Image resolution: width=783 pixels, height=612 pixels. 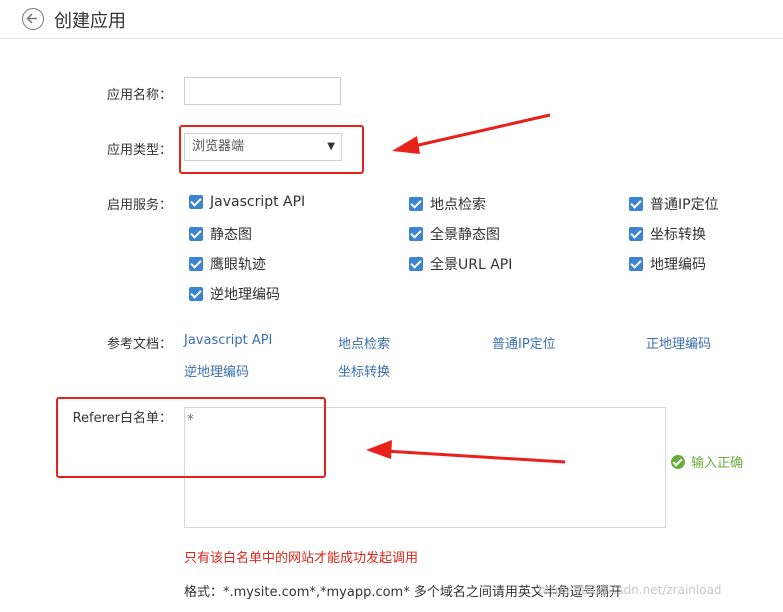 I want to click on annotation-arrows, so click(x=466, y=288).